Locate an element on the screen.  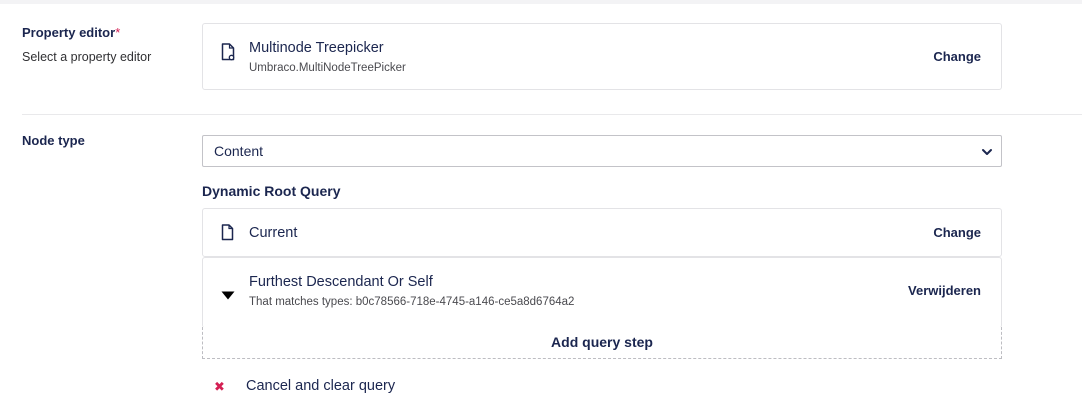
row-divider is located at coordinates (552, 114).